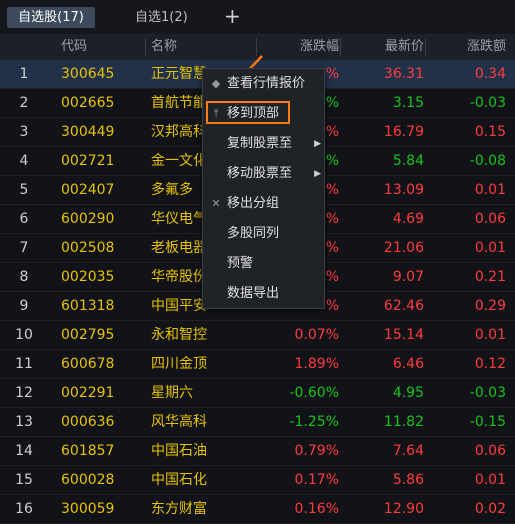 This screenshot has height=524, width=515. What do you see at coordinates (263, 264) in the screenshot?
I see `menu-item: 预警` at bounding box center [263, 264].